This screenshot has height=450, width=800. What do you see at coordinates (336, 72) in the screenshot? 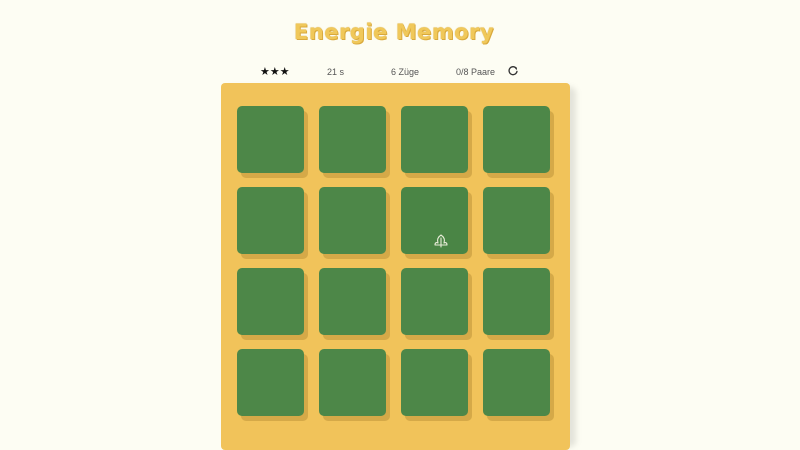
I see `timer: 21 s` at bounding box center [336, 72].